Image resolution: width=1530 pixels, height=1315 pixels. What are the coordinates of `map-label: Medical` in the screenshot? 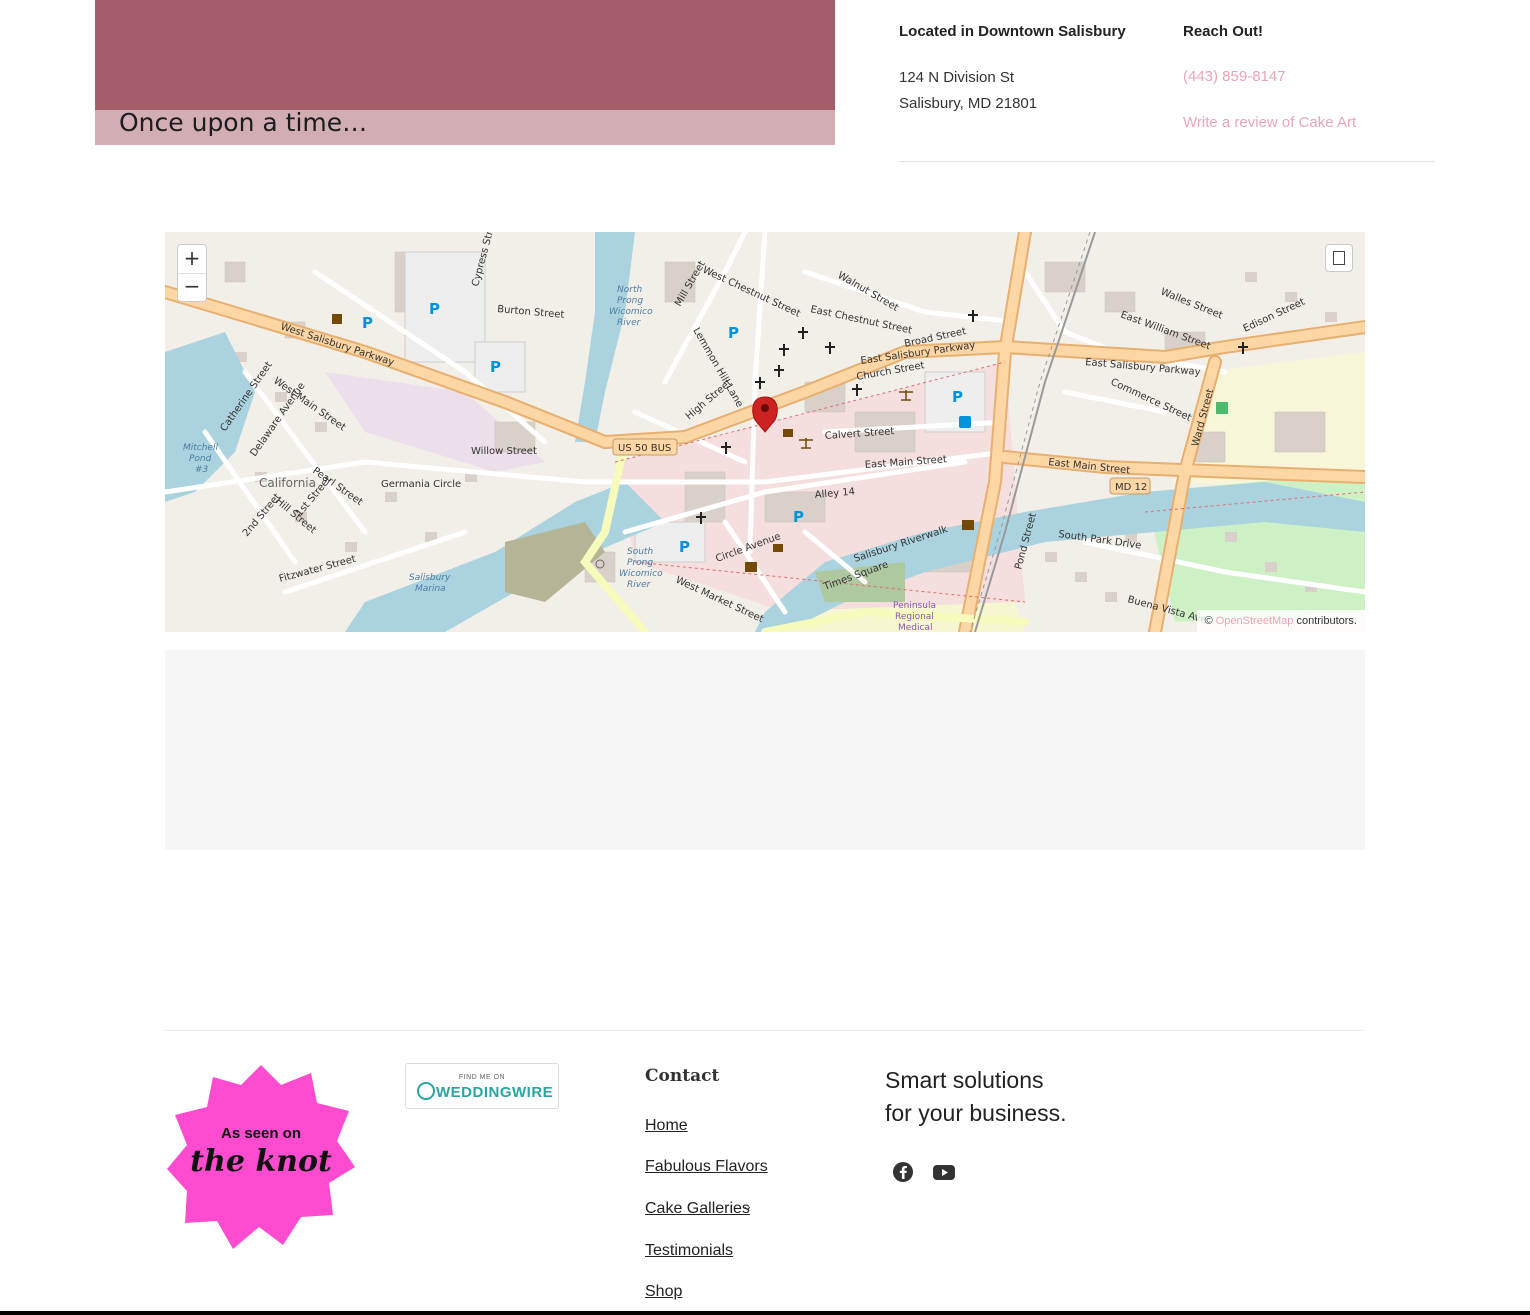 It's located at (915, 627).